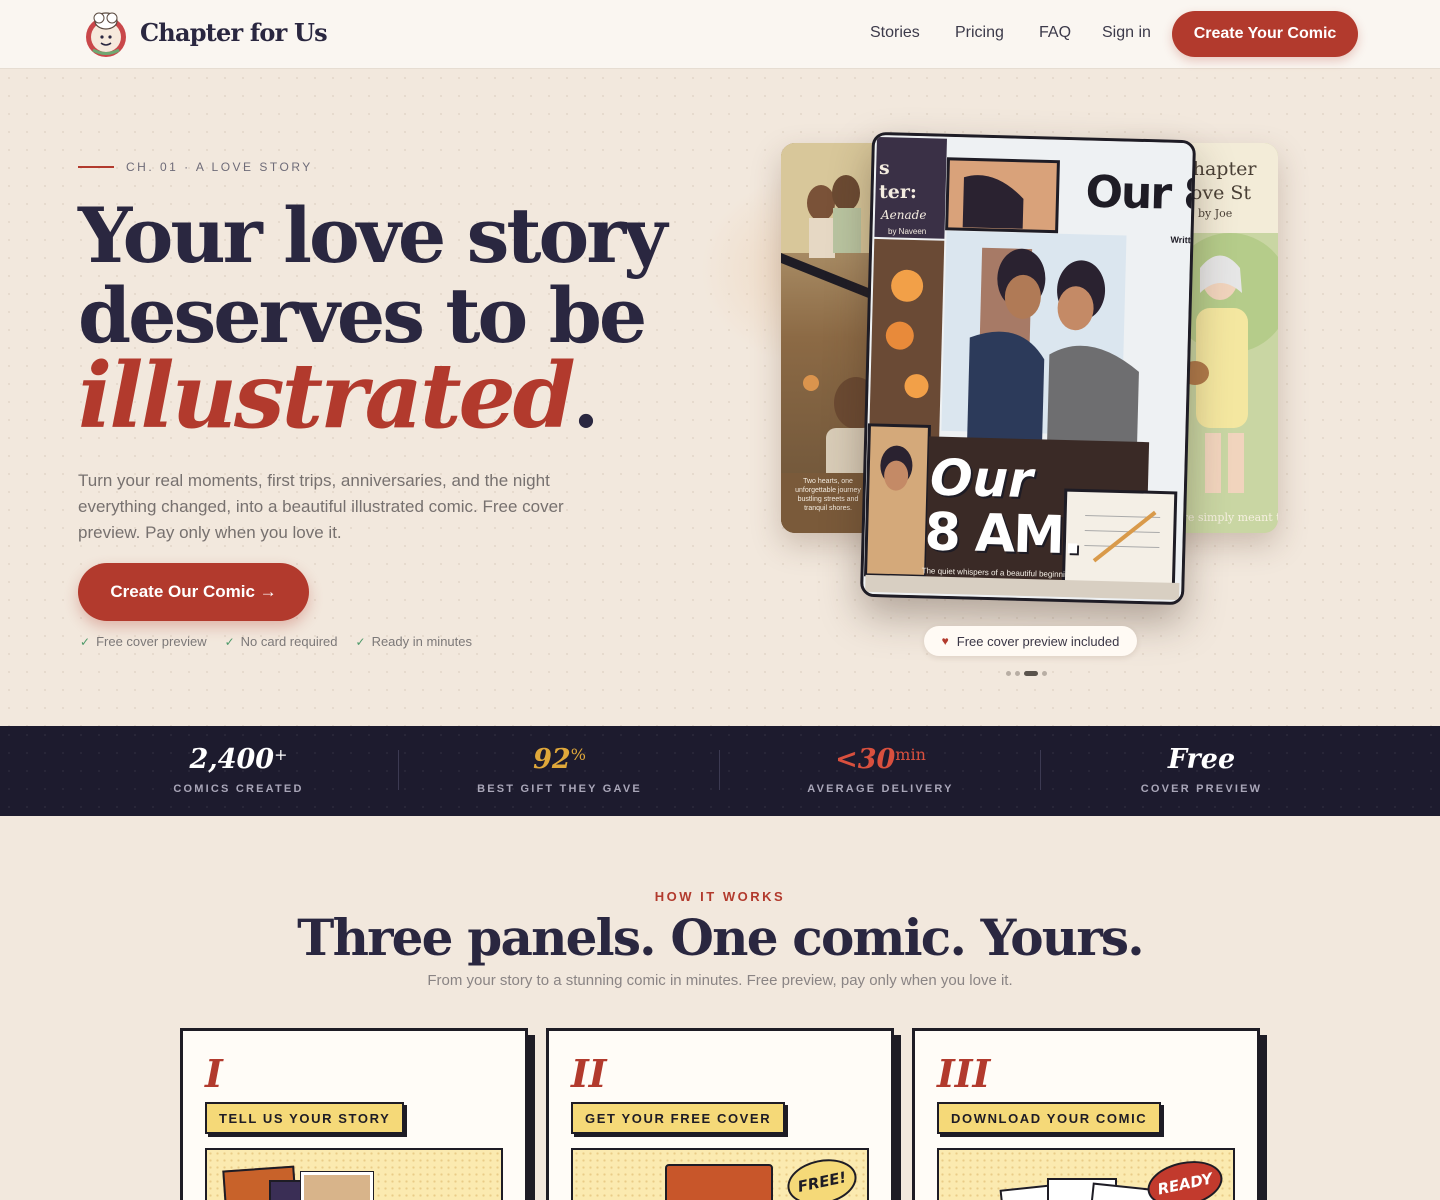 Image resolution: width=1440 pixels, height=1200 pixels. I want to click on how-it-works-title: Three panels. One comic. Yours., so click(720, 937).